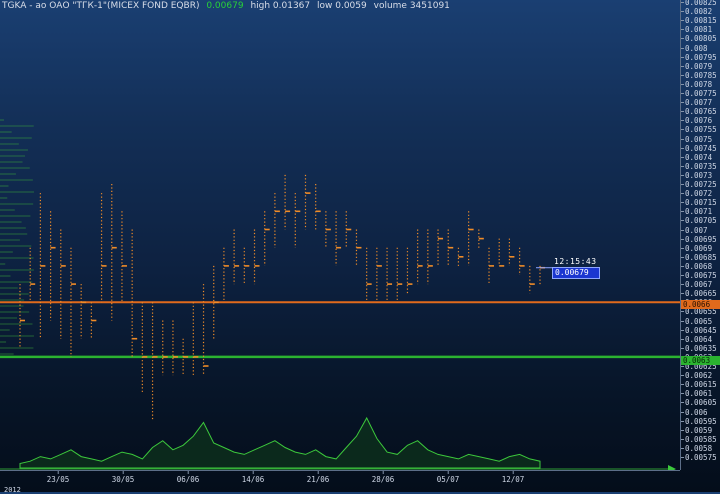 The width and height of the screenshot is (720, 494). Describe the element at coordinates (699, 93) in the screenshot. I see `price-tick: 0.00775` at that location.